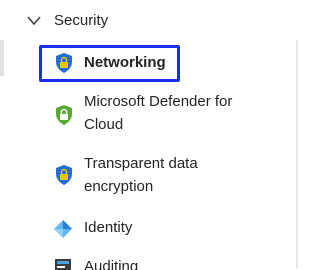  What do you see at coordinates (297, 154) in the screenshot?
I see `scrollbar-track` at bounding box center [297, 154].